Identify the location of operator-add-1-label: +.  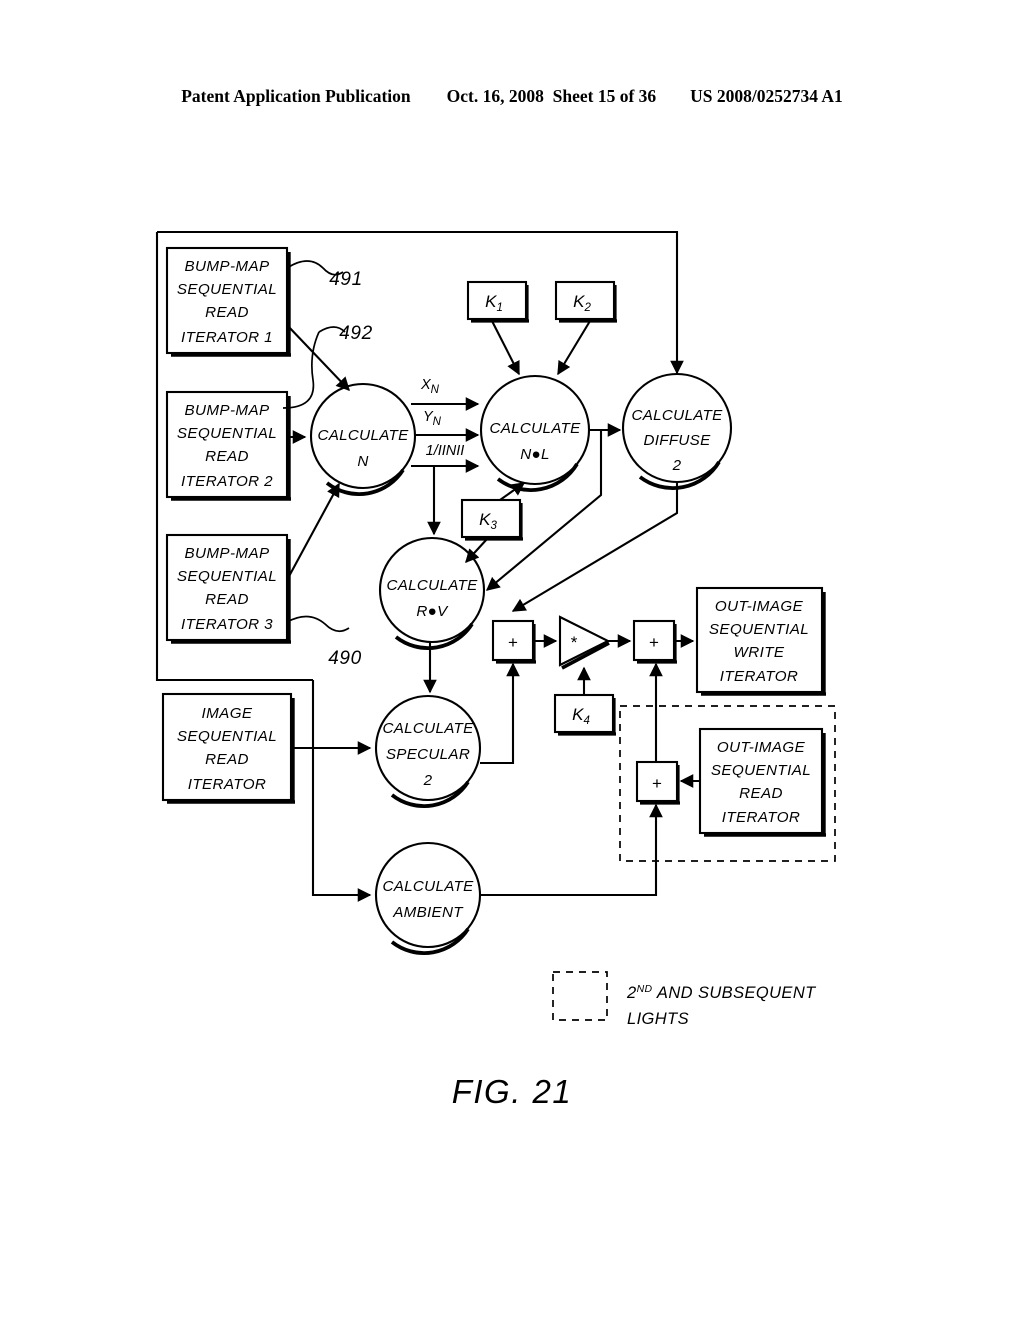
(513, 642).